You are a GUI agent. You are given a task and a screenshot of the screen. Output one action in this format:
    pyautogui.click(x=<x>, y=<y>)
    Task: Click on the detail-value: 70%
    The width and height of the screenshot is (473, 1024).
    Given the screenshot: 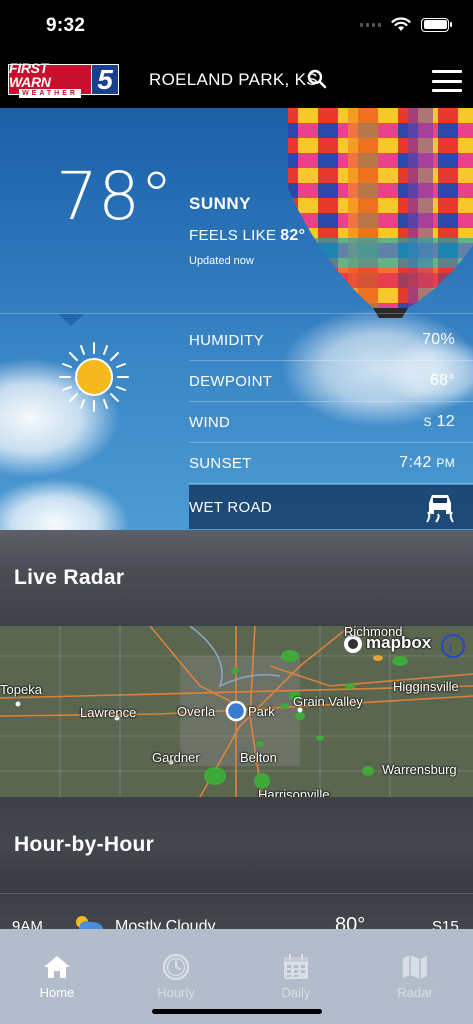 What is the action you would take?
    pyautogui.click(x=438, y=339)
    